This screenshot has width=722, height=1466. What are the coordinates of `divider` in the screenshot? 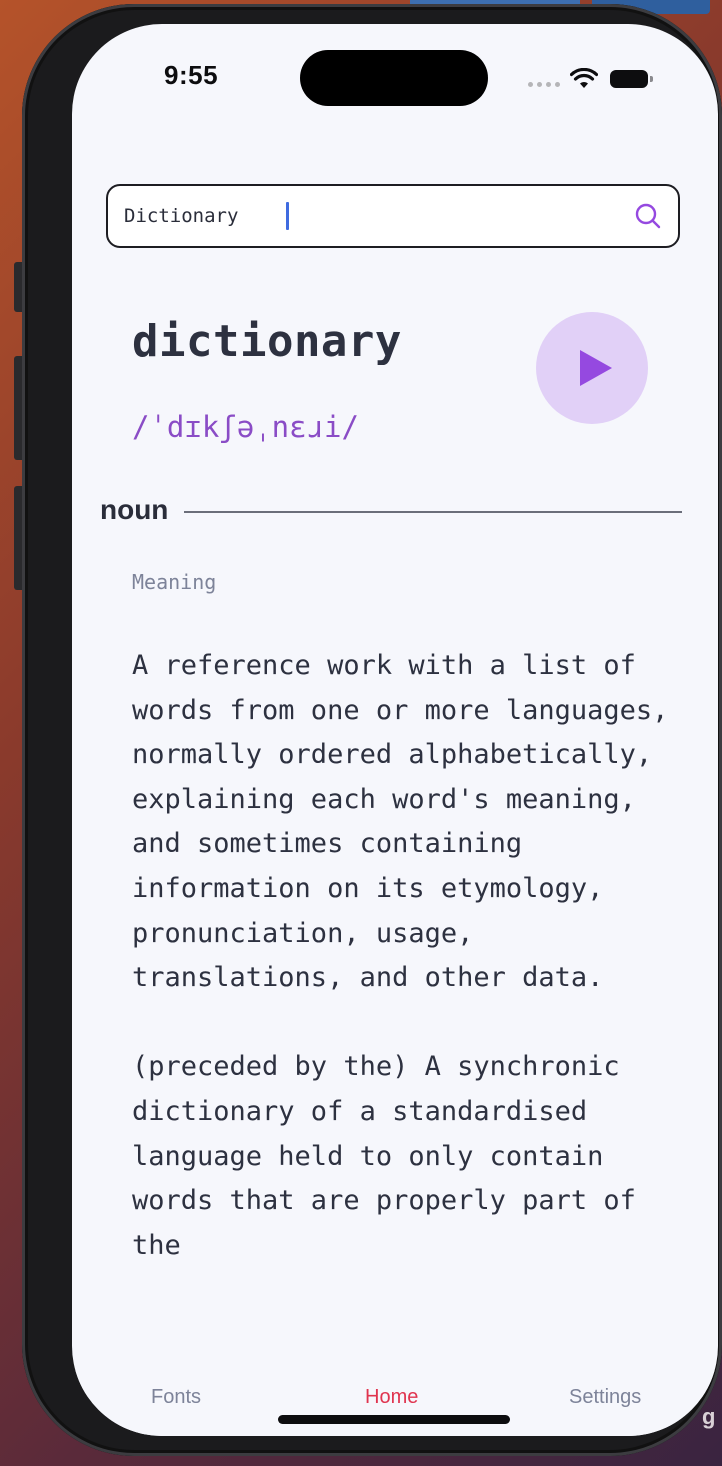 It's located at (433, 512).